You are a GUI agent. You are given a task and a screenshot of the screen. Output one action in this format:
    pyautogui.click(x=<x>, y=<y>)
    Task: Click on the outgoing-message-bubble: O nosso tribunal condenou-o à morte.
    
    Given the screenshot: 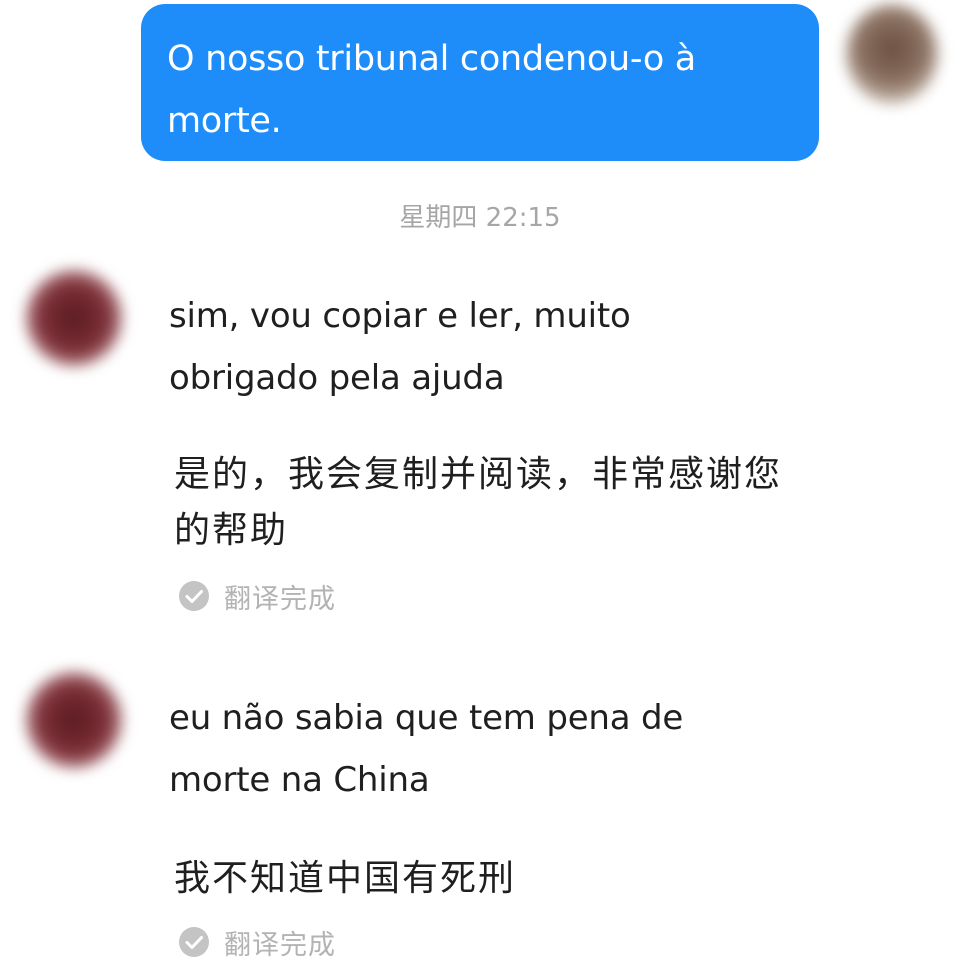 What is the action you would take?
    pyautogui.click(x=480, y=82)
    